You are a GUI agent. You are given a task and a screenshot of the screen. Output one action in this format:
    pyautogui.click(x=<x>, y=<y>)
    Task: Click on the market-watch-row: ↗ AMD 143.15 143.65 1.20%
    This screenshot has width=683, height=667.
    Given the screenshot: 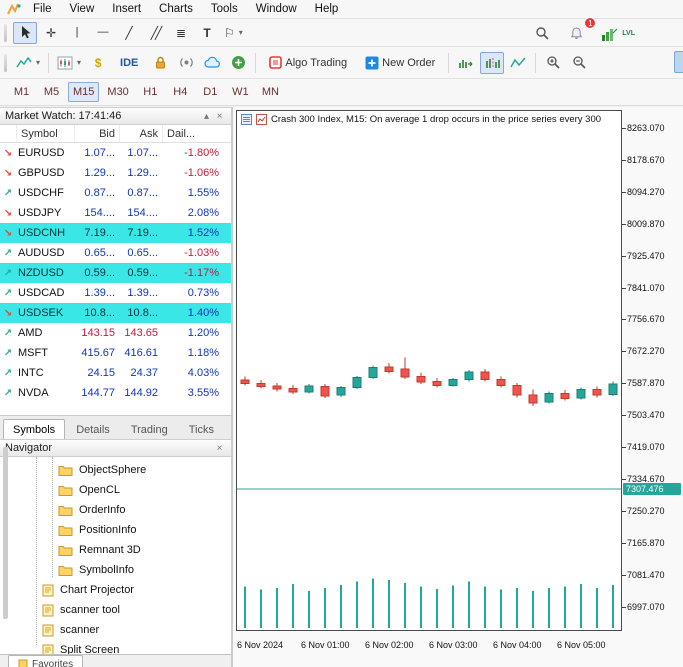 What is the action you would take?
    pyautogui.click(x=115, y=333)
    